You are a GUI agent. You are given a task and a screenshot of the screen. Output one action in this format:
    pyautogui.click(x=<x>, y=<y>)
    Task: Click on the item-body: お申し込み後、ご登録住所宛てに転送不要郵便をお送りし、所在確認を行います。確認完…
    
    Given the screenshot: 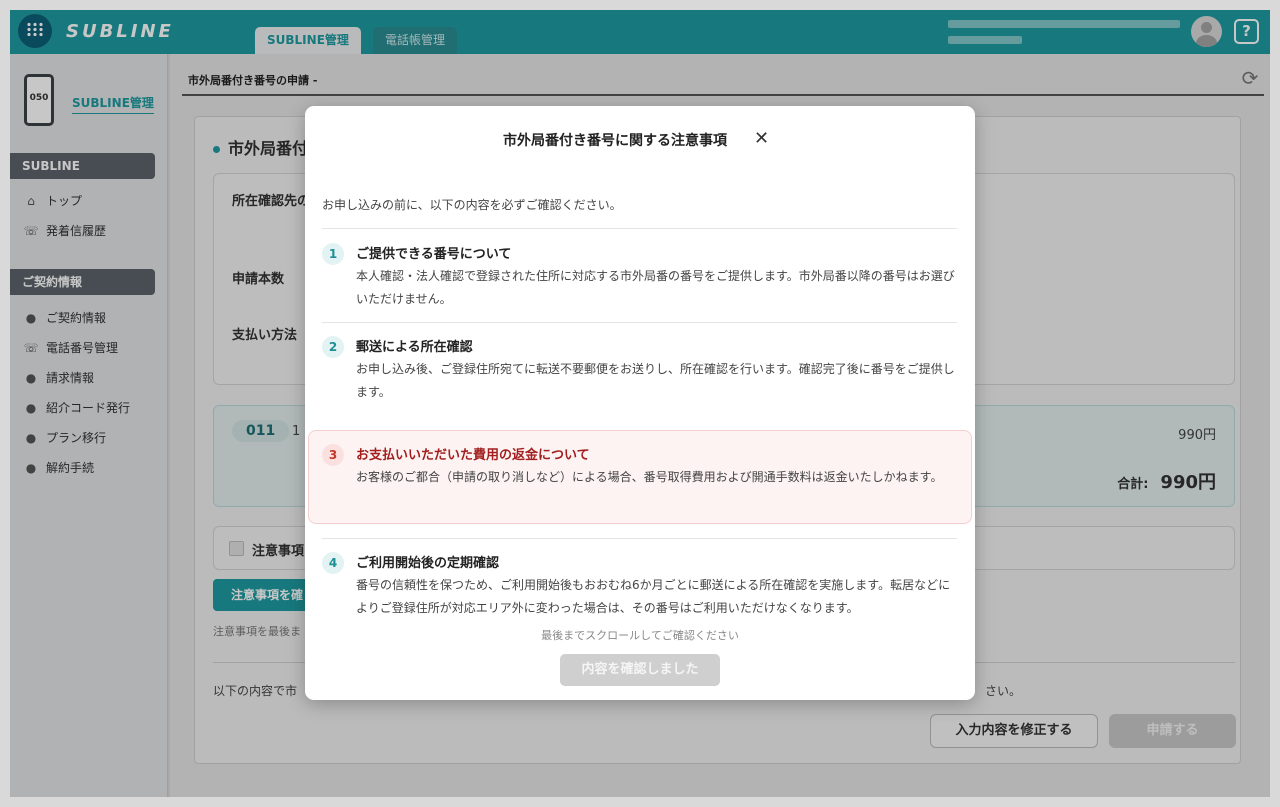 What is the action you would take?
    pyautogui.click(x=655, y=380)
    